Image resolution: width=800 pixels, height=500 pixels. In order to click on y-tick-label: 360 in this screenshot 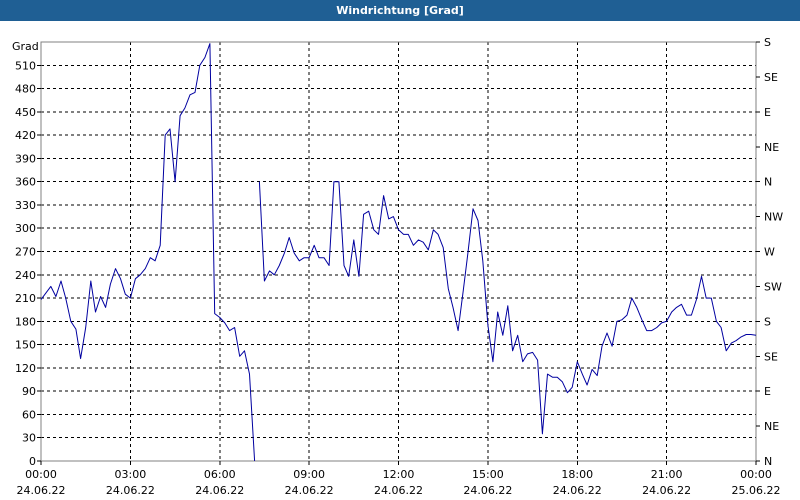, I will do `click(25, 182)`.